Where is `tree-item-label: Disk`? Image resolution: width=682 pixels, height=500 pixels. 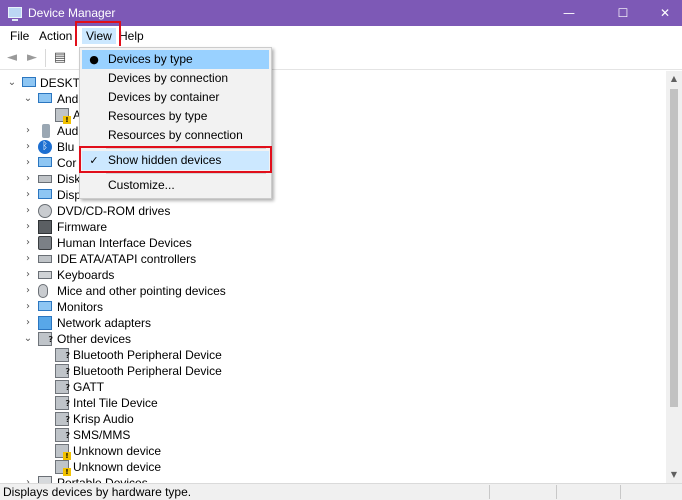 tree-item-label: Disk is located at coordinates (69, 179).